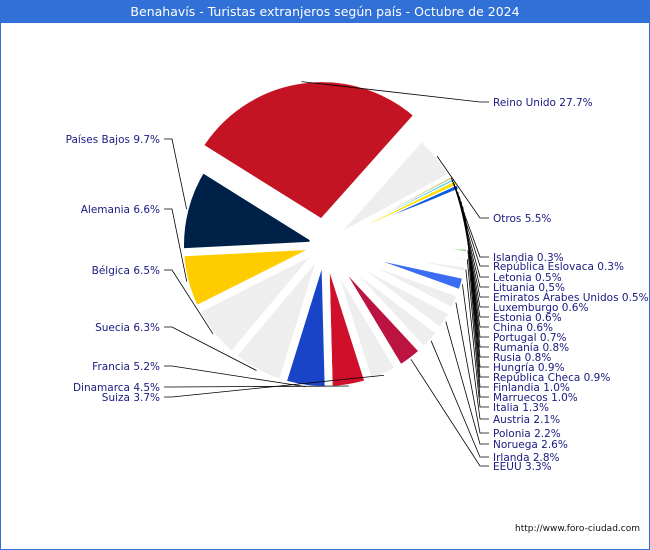 The width and height of the screenshot is (650, 550). I want to click on source-url: http://www.foro-ciudad.com, so click(577, 529).